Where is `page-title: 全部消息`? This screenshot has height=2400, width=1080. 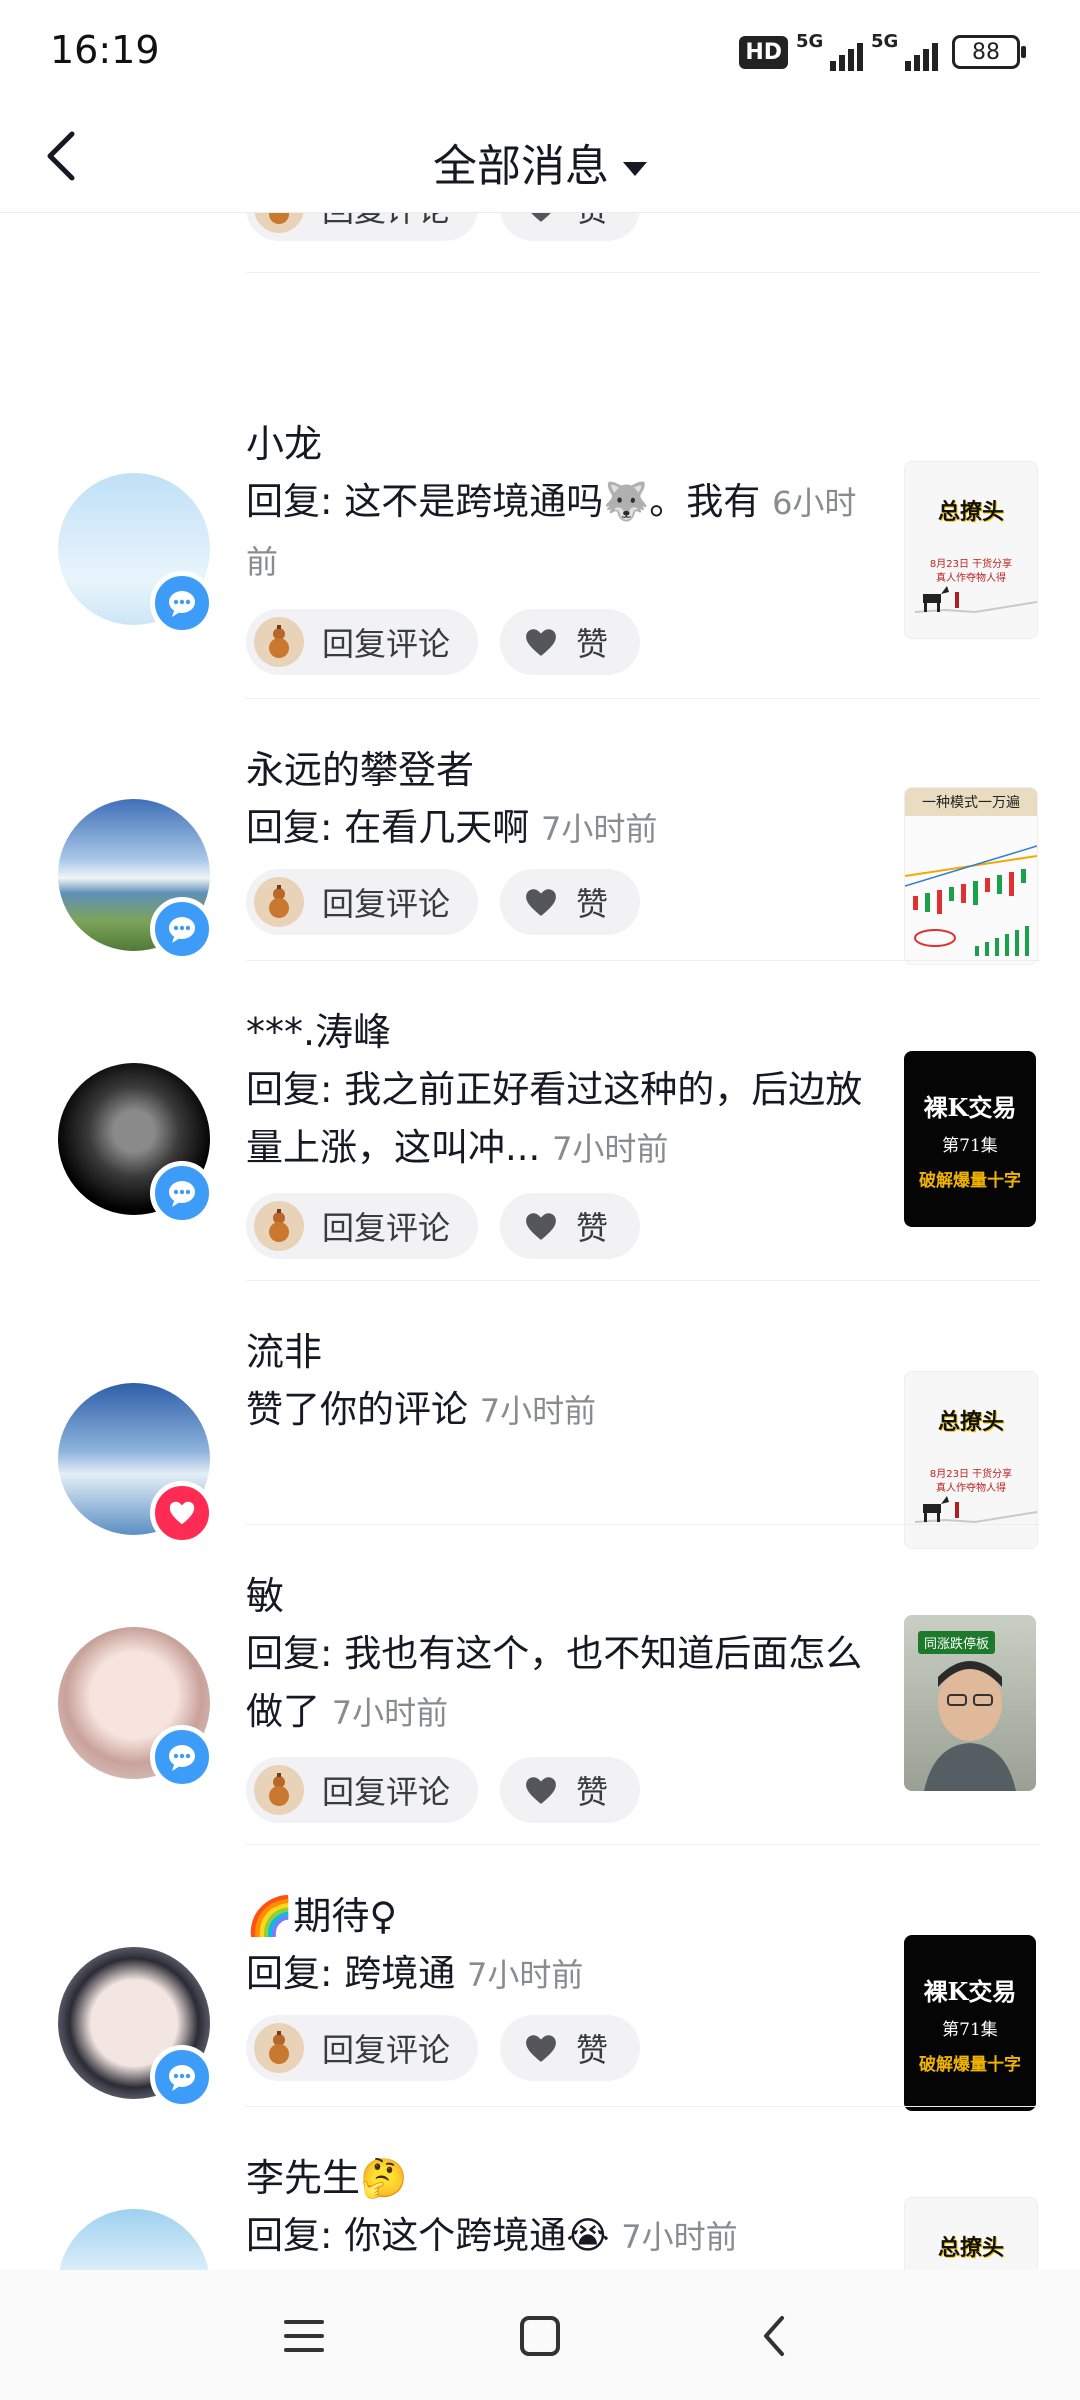 page-title: 全部消息 is located at coordinates (521, 166).